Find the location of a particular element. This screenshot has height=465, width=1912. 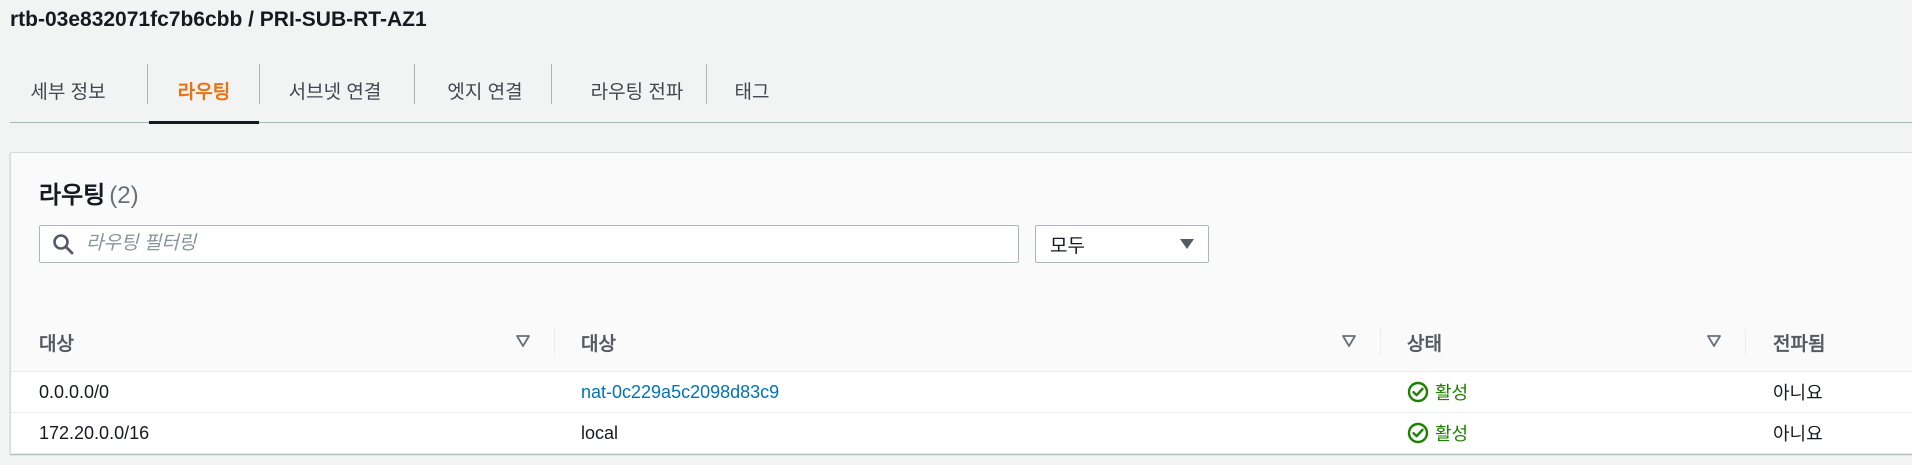

routes-title: 라우팅 (2) is located at coordinates (89, 192).